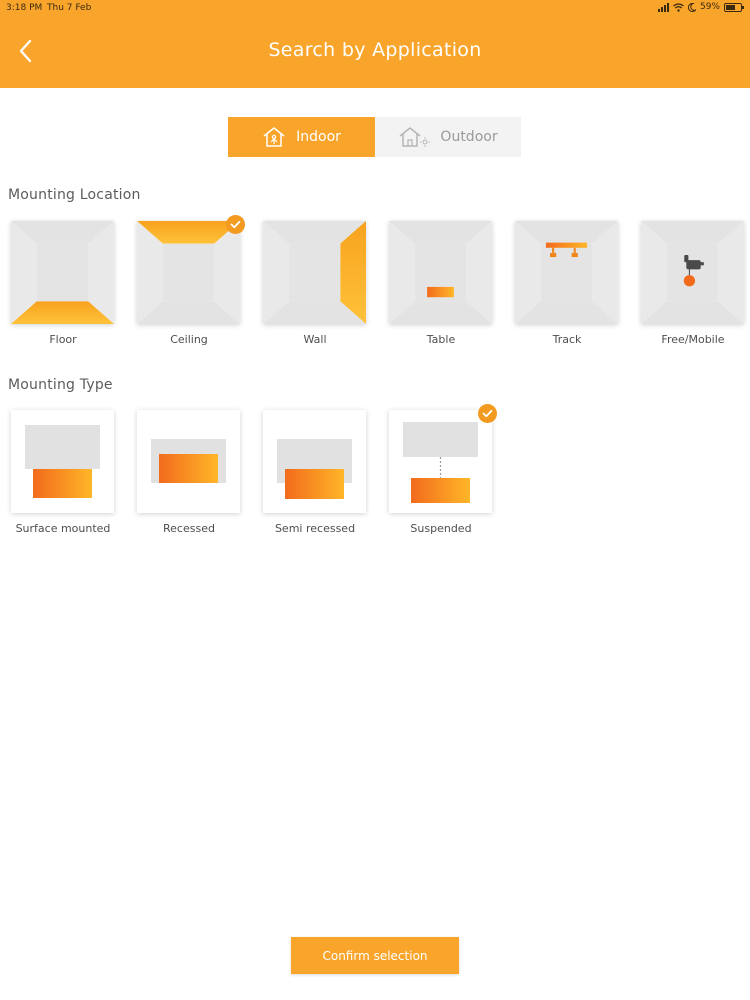 This screenshot has width=750, height=1000. I want to click on status-time: 3:18 PM, so click(24, 8).